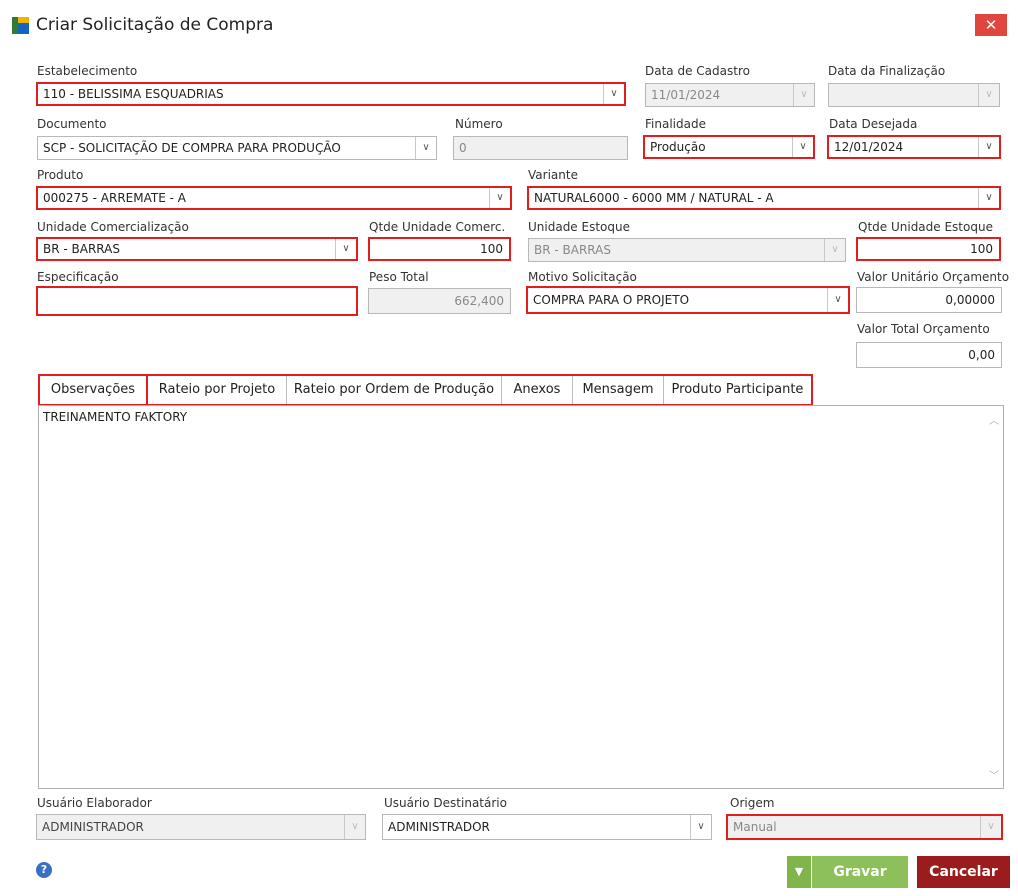  What do you see at coordinates (887, 71) in the screenshot?
I see `data-finalizacao-label: Data da Finalização` at bounding box center [887, 71].